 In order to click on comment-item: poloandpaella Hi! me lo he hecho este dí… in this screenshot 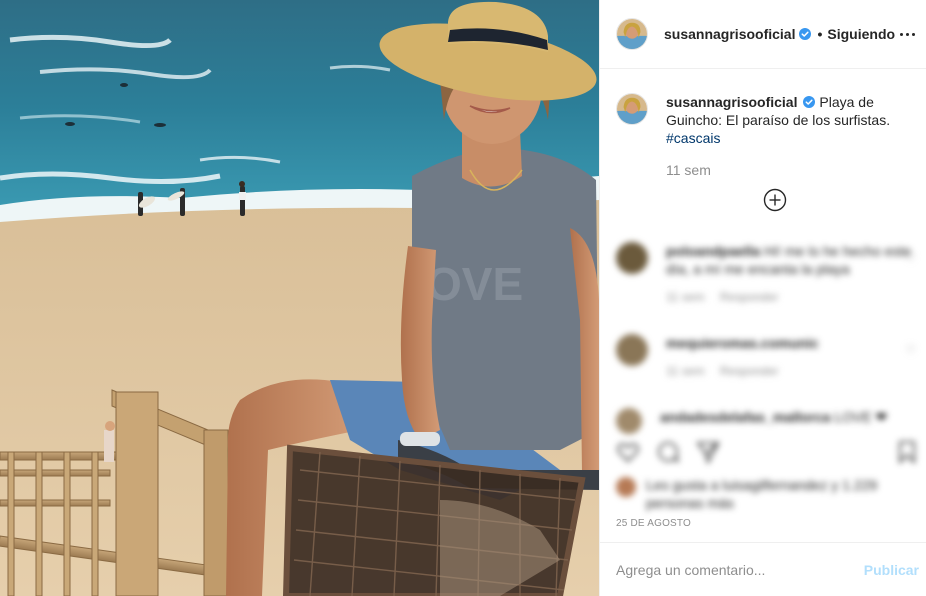, I will do `click(766, 274)`.